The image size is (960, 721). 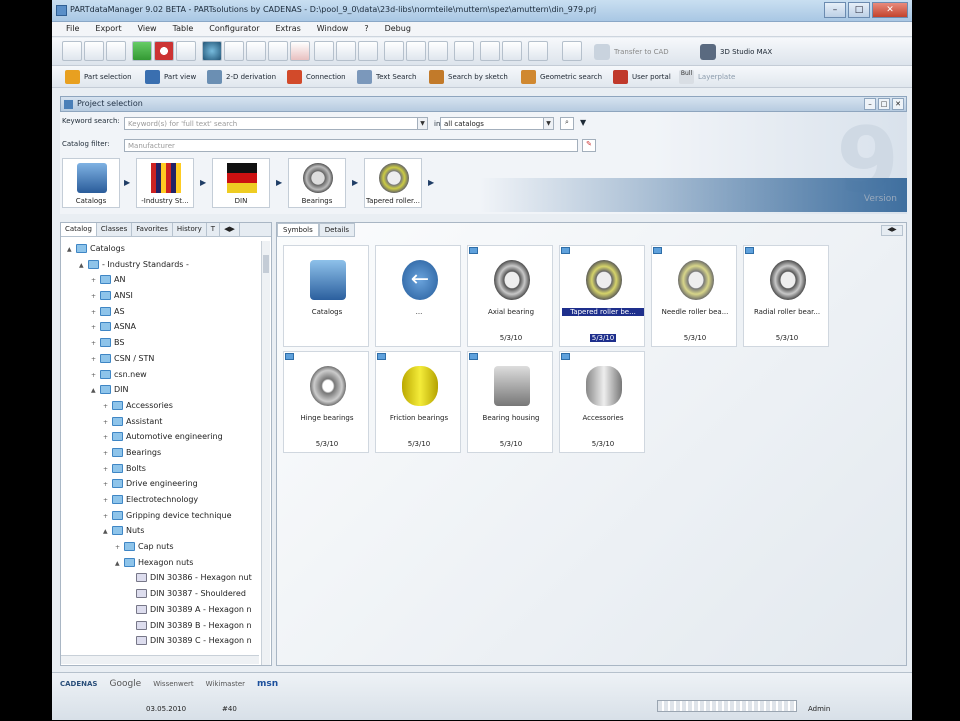 I want to click on part-selection-button: Part selection, so click(x=98, y=77).